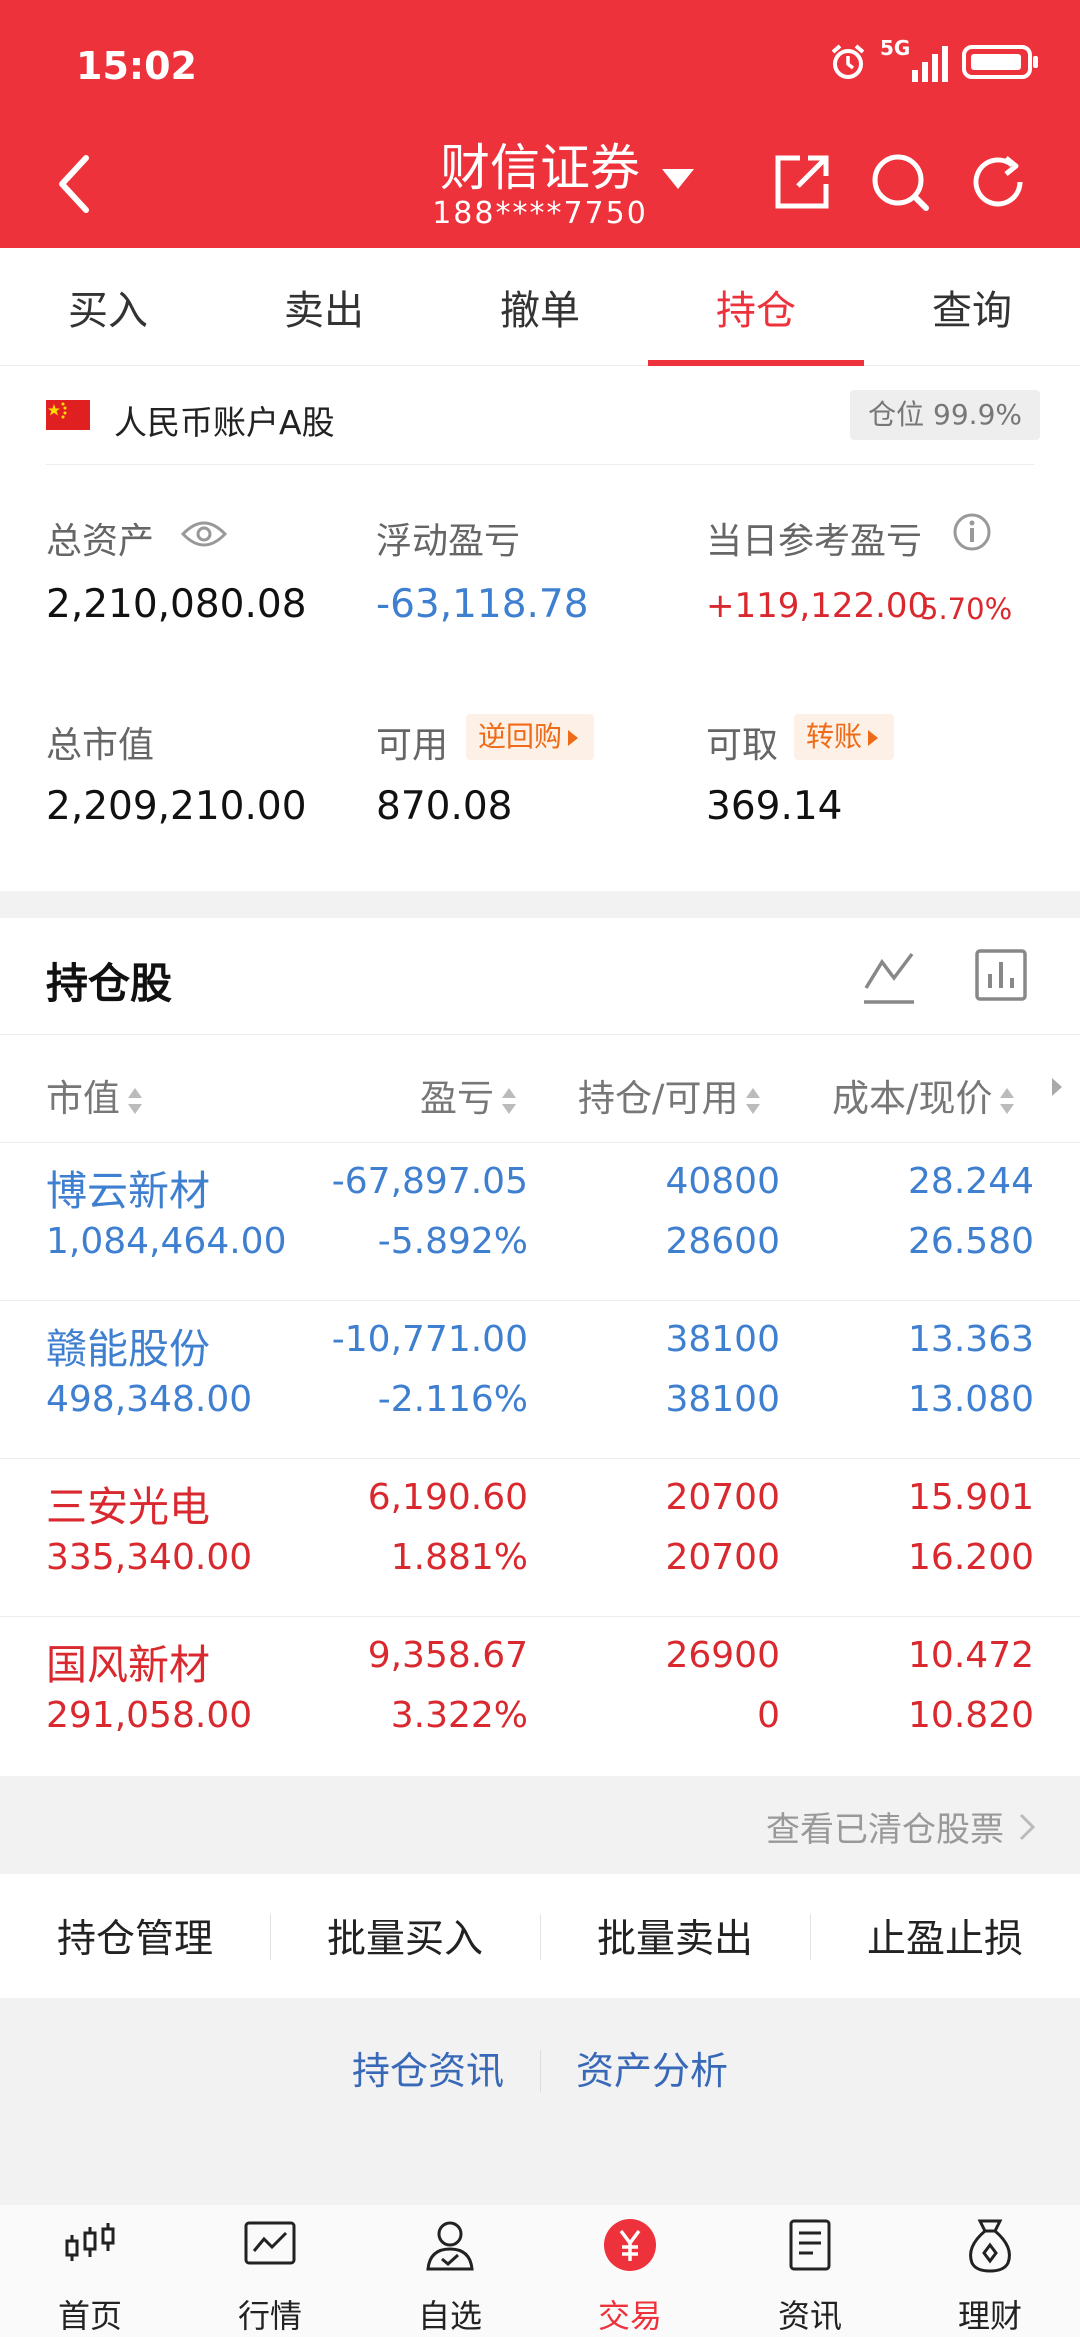  Describe the element at coordinates (459, 1557) in the screenshot. I see `profit-loss-percent: 1.881%` at that location.